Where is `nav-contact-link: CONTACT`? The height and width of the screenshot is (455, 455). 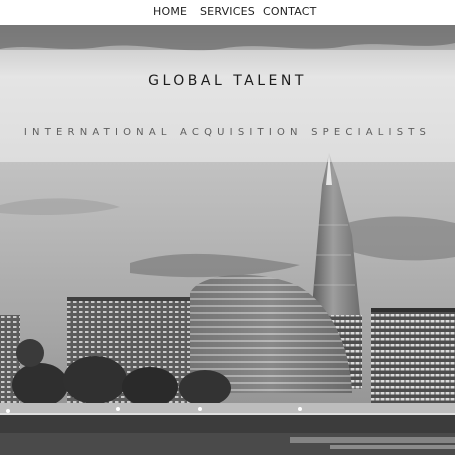
nav-contact-link: CONTACT is located at coordinates (290, 11).